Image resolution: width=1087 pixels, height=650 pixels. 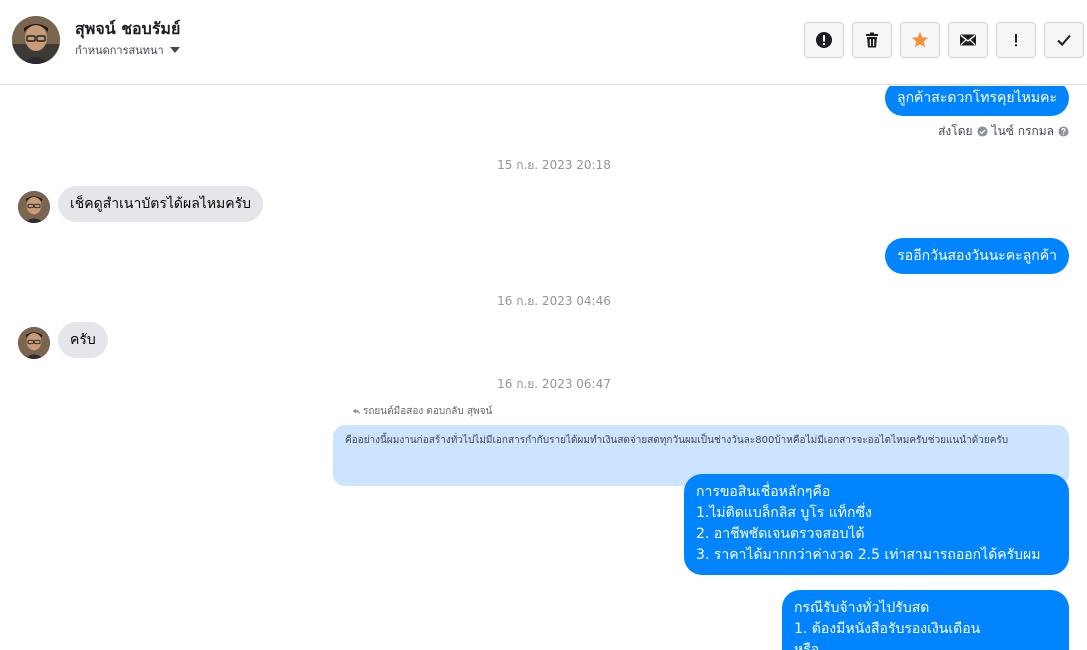 I want to click on action-toolbar, so click(x=944, y=40).